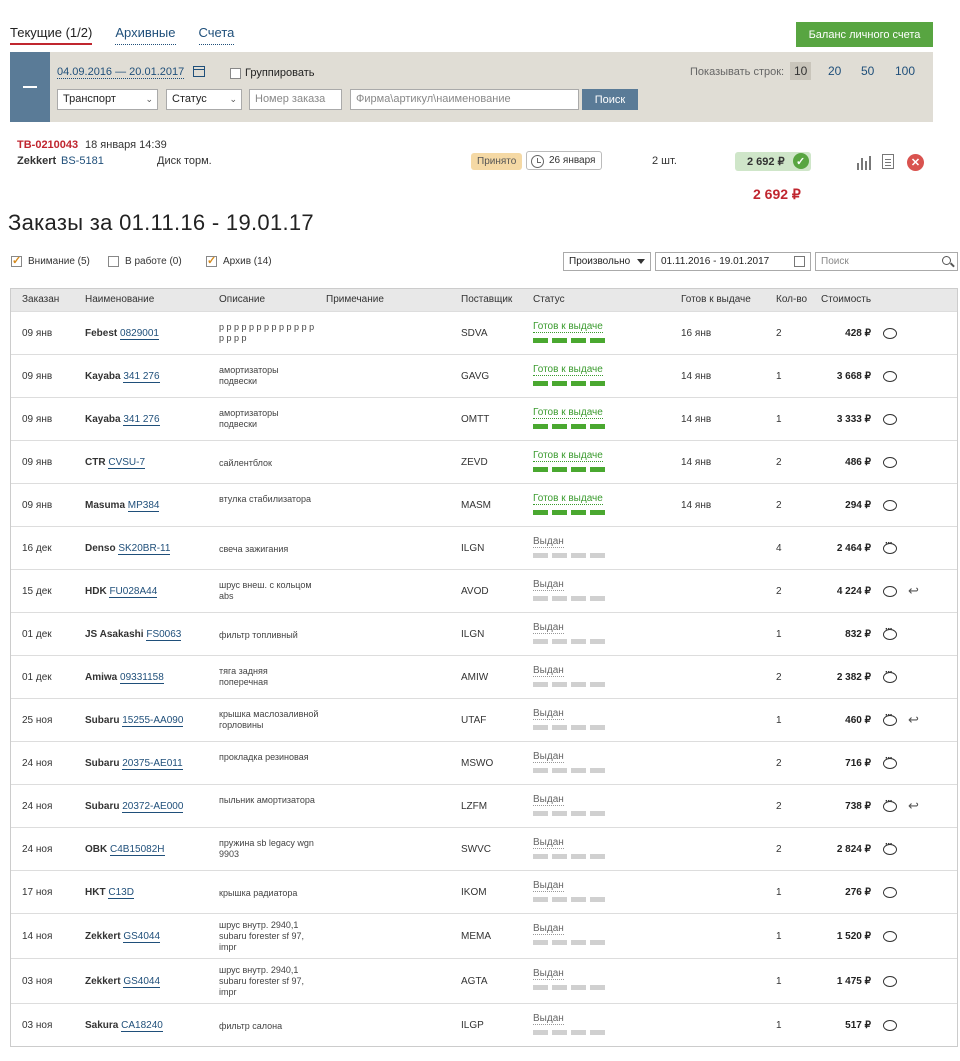 The width and height of the screenshot is (960, 1061). Describe the element at coordinates (888, 161) in the screenshot. I see `document-icon` at that location.